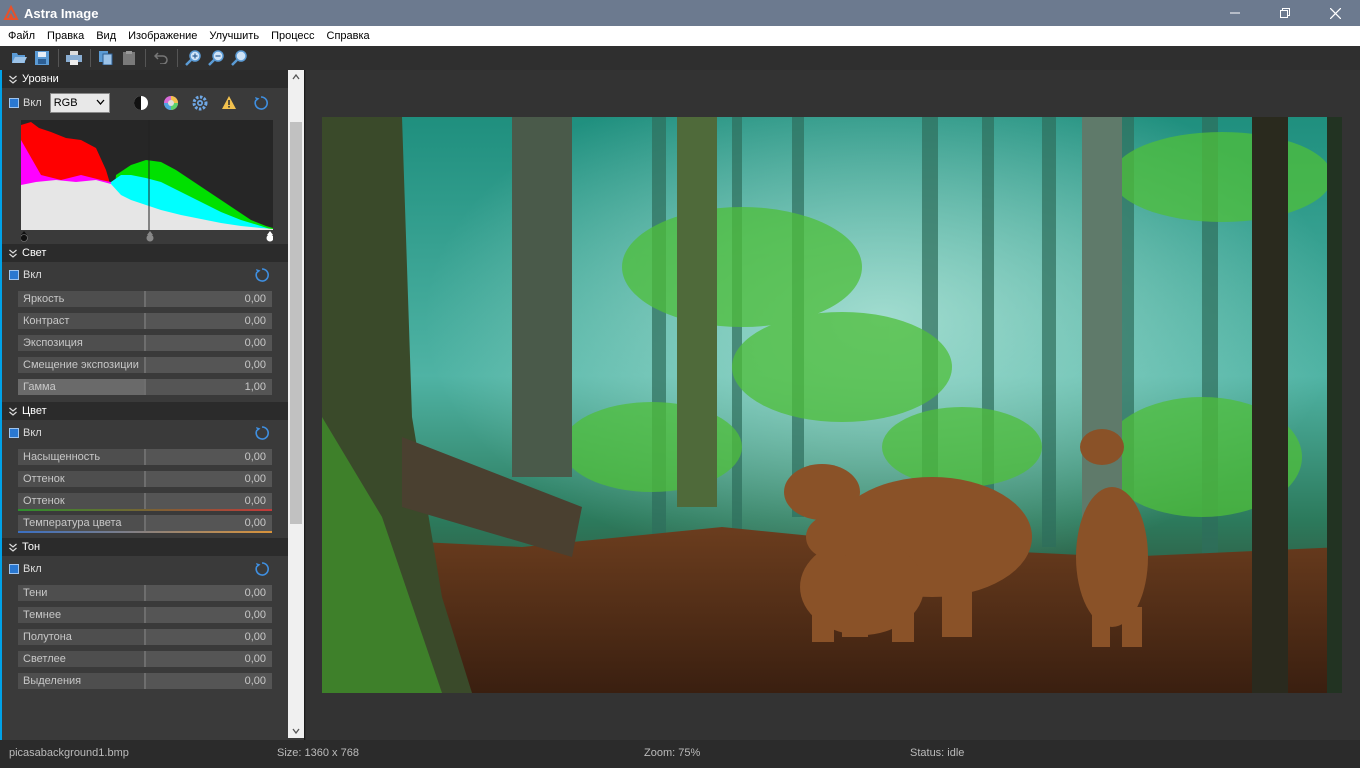  I want to click on contrast-slider: Контраст 0,00, so click(145, 321).